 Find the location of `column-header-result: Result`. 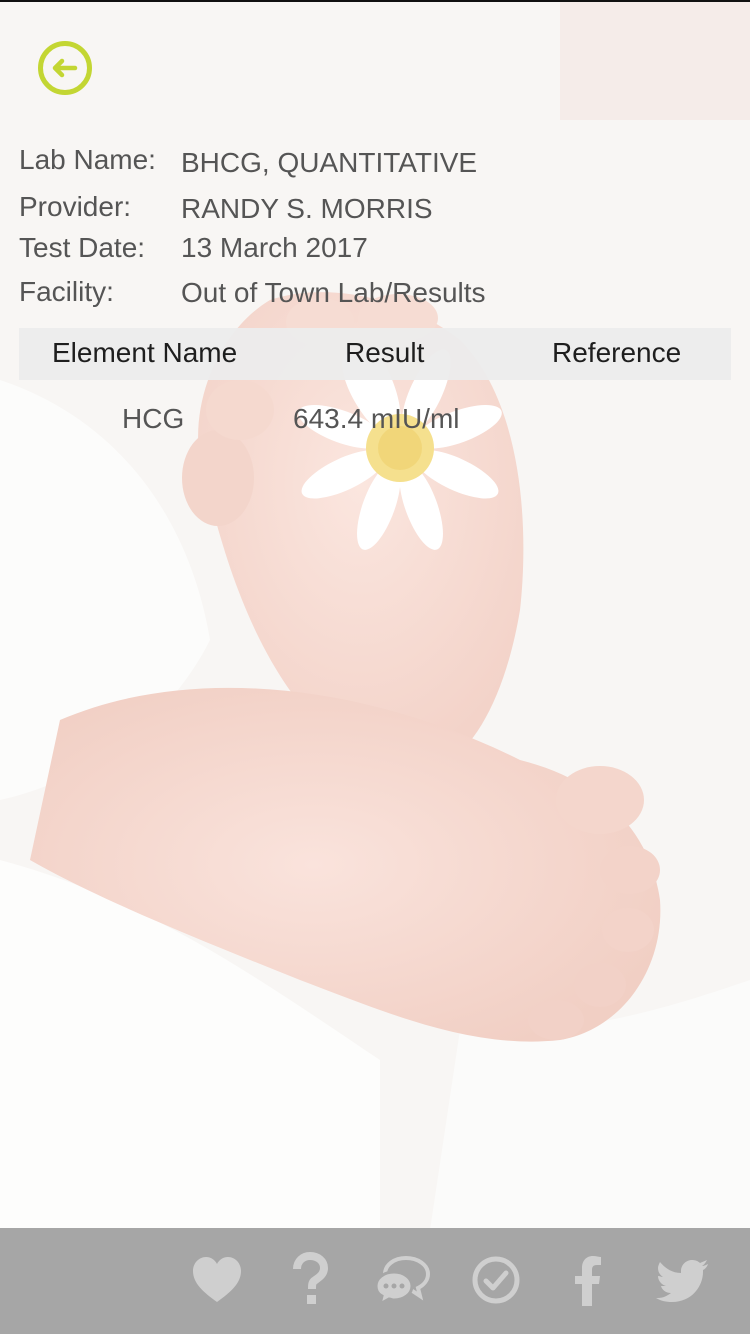

column-header-result: Result is located at coordinates (385, 352).